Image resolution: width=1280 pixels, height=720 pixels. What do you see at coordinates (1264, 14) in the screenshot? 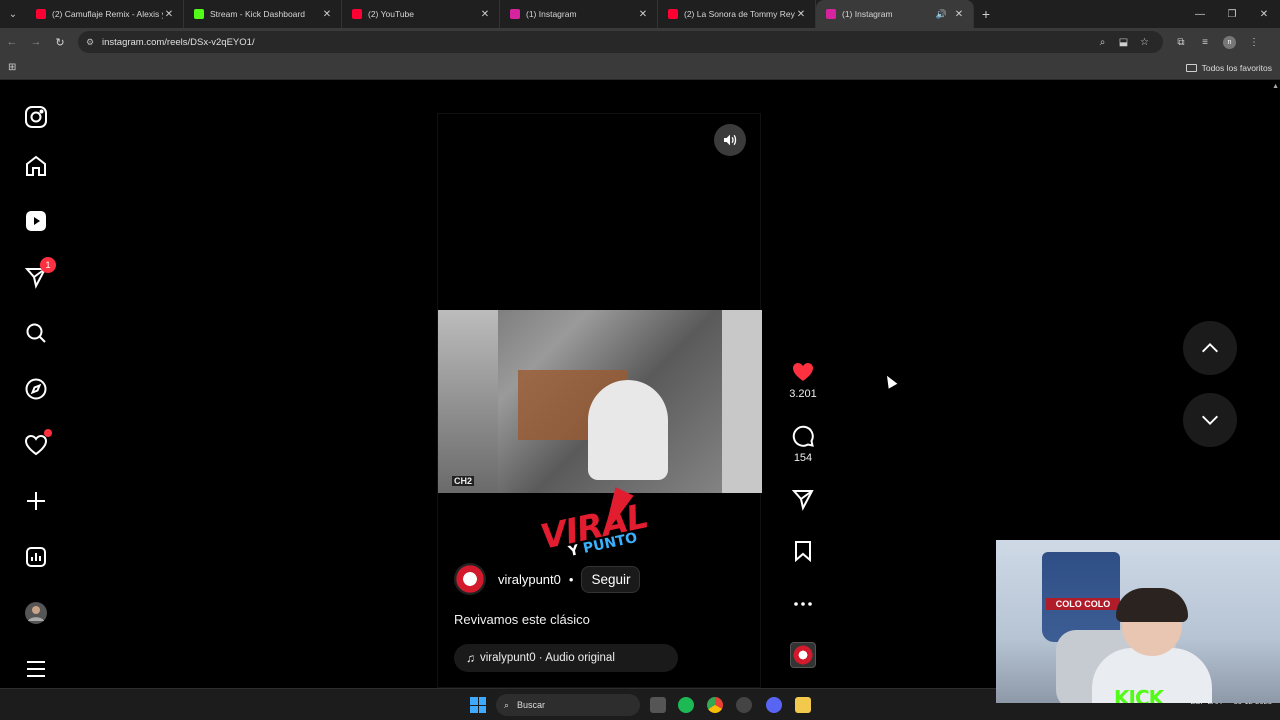
I see `close-window-icon: ✕` at bounding box center [1264, 14].